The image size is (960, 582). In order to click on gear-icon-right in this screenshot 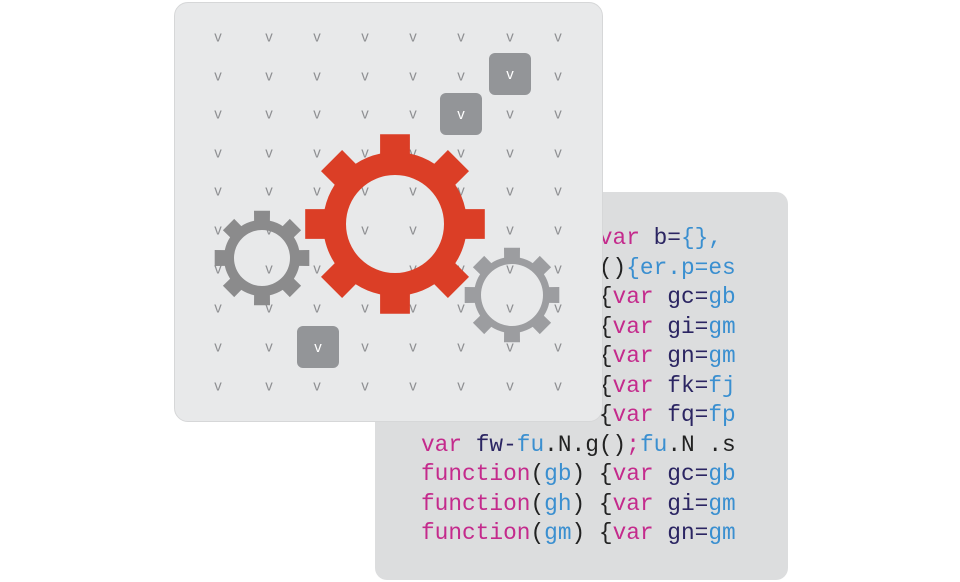, I will do `click(512, 295)`.